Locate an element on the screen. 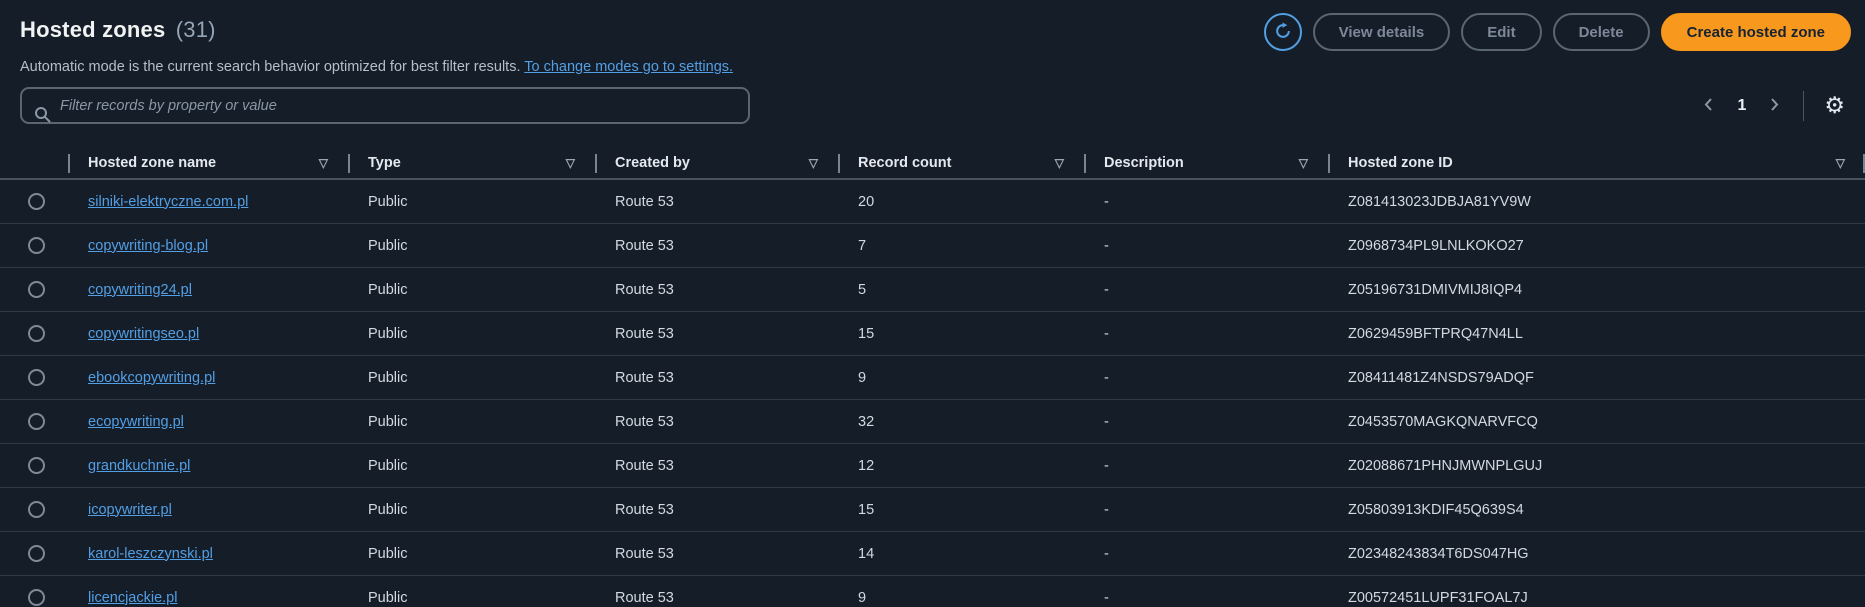  create-hosted-zone-button: Create hosted zone is located at coordinates (1755, 32).